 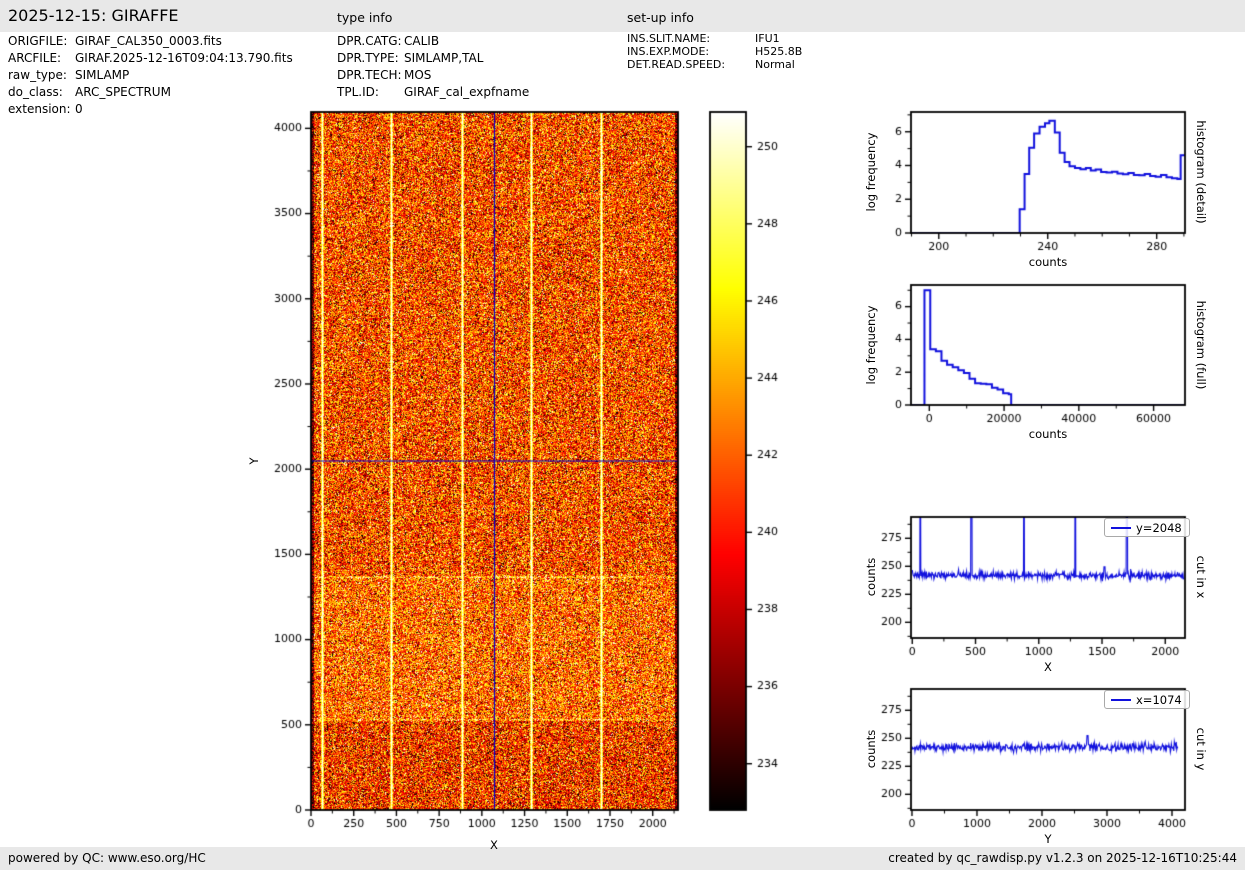 I want to click on meta-label: ORIGFILE:, so click(x=38, y=41).